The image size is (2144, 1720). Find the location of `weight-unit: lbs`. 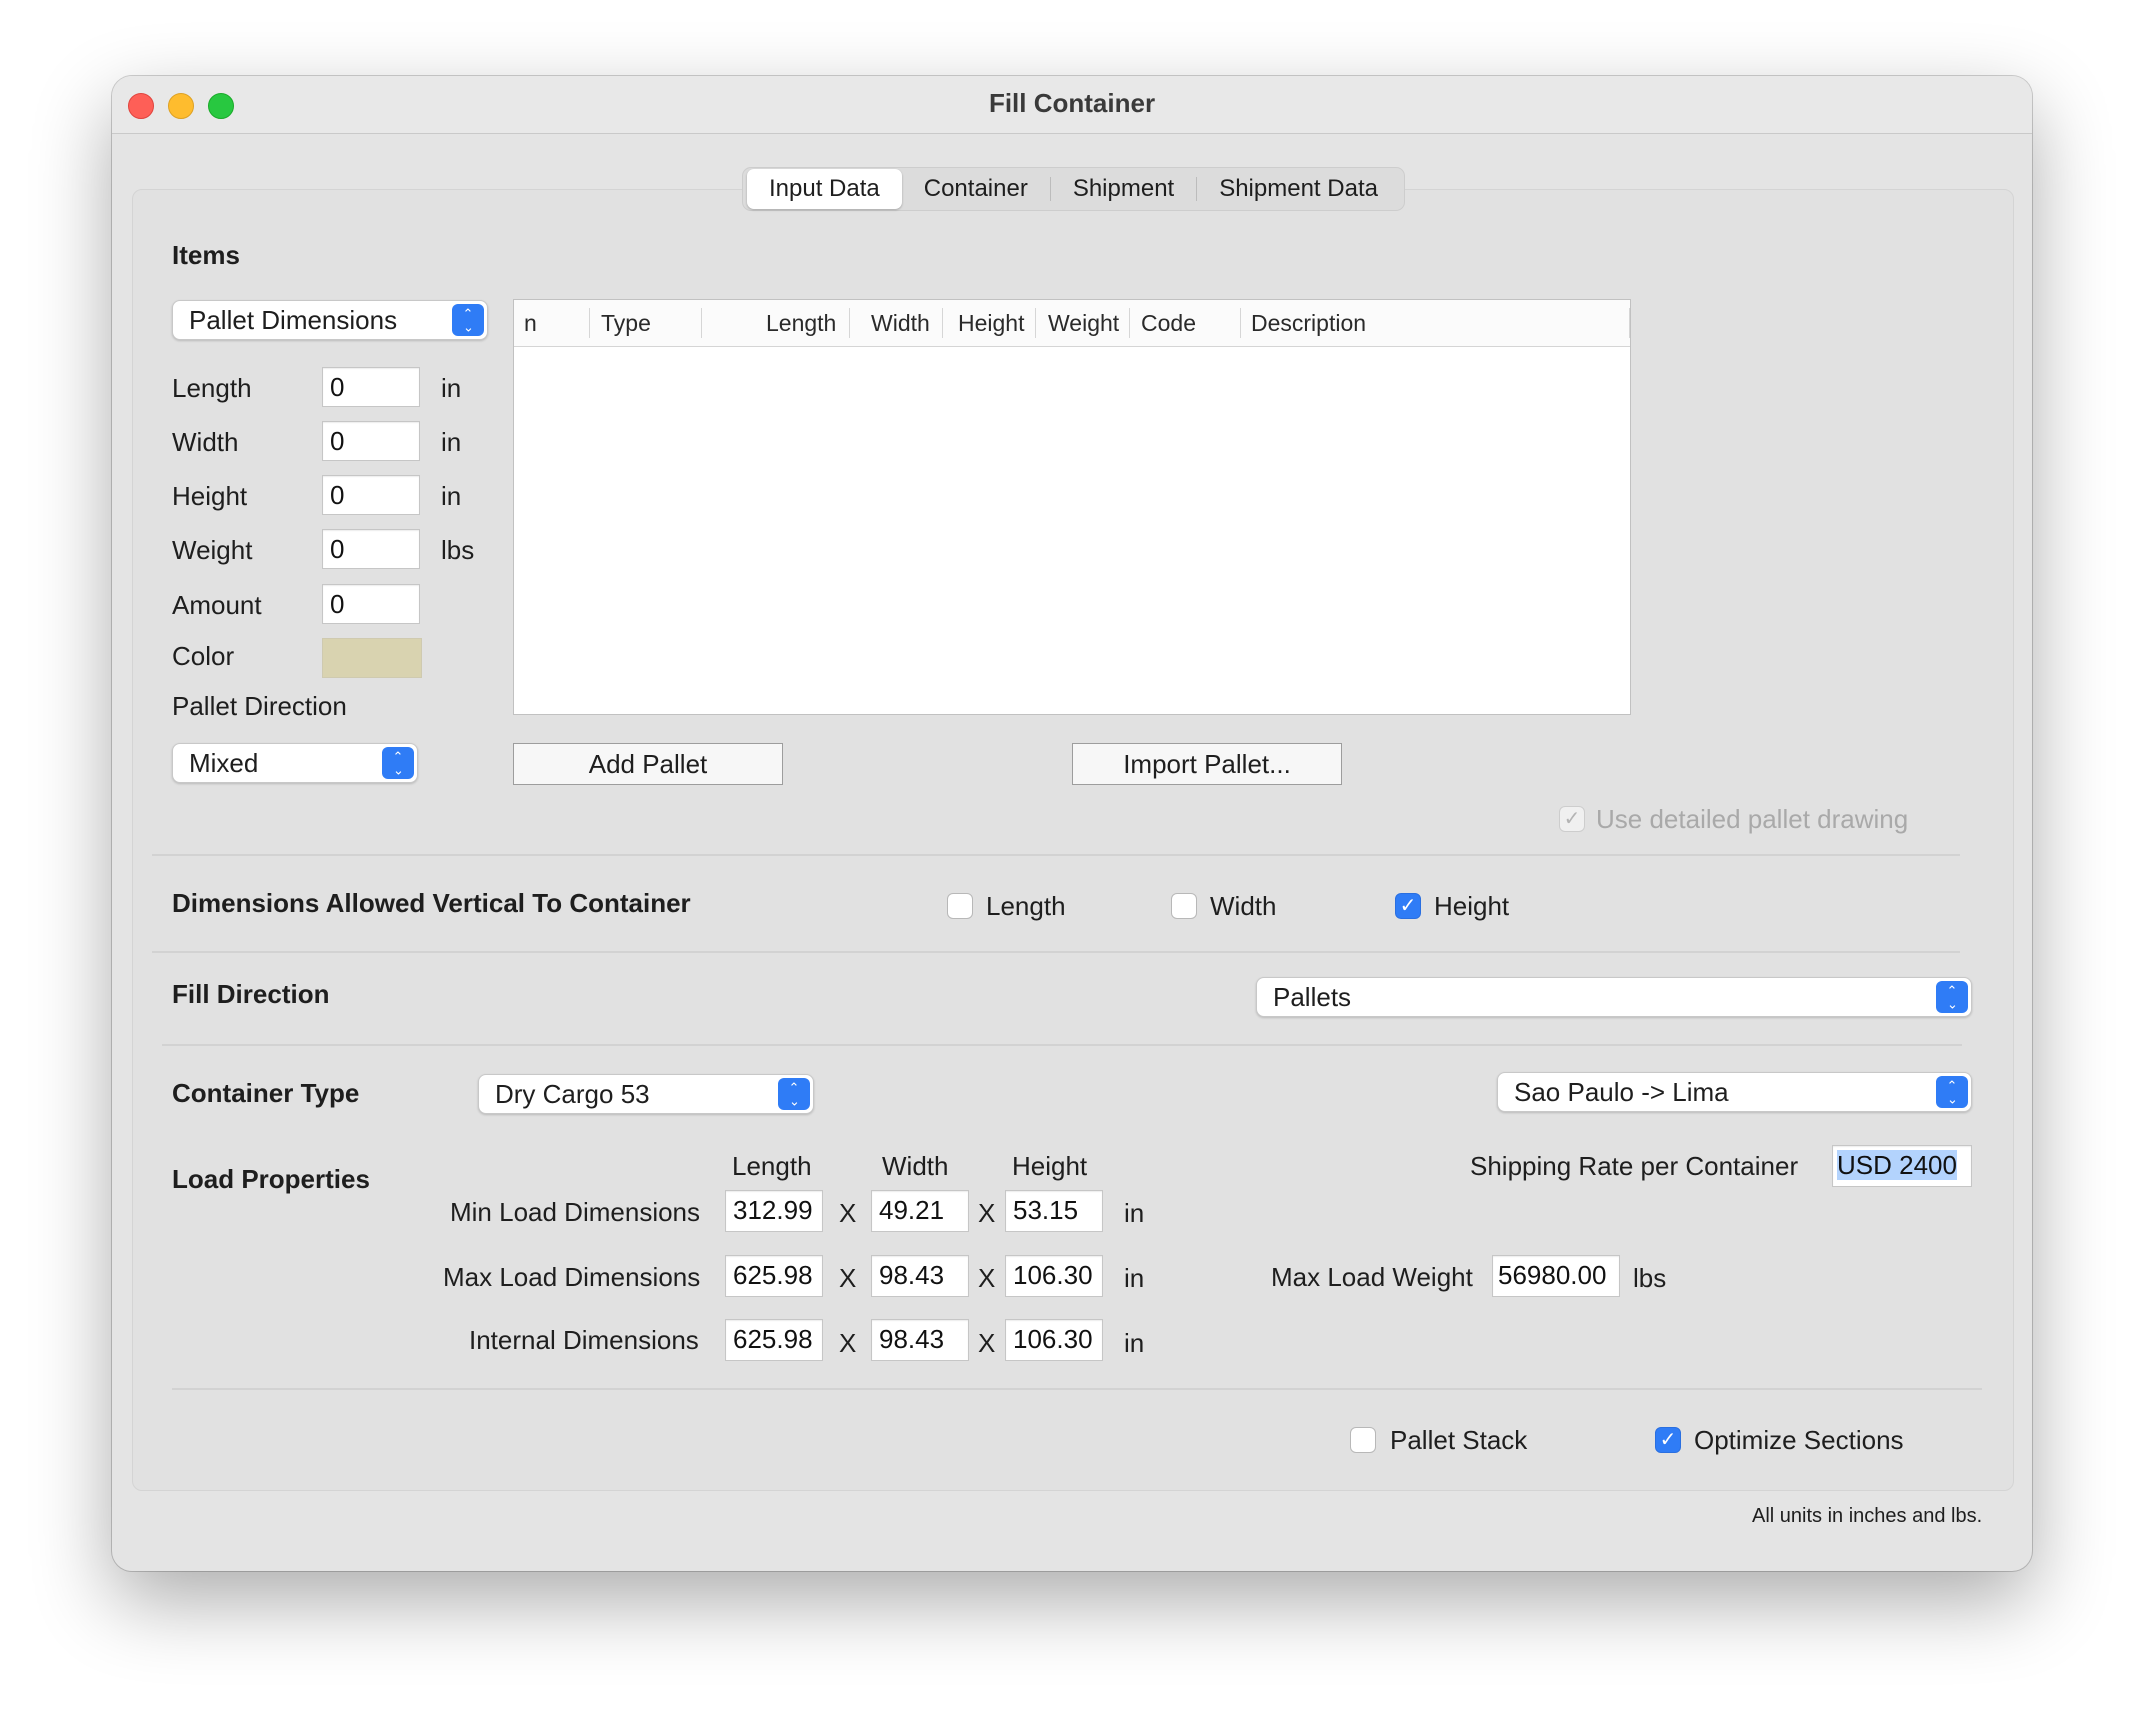

weight-unit: lbs is located at coordinates (458, 550).